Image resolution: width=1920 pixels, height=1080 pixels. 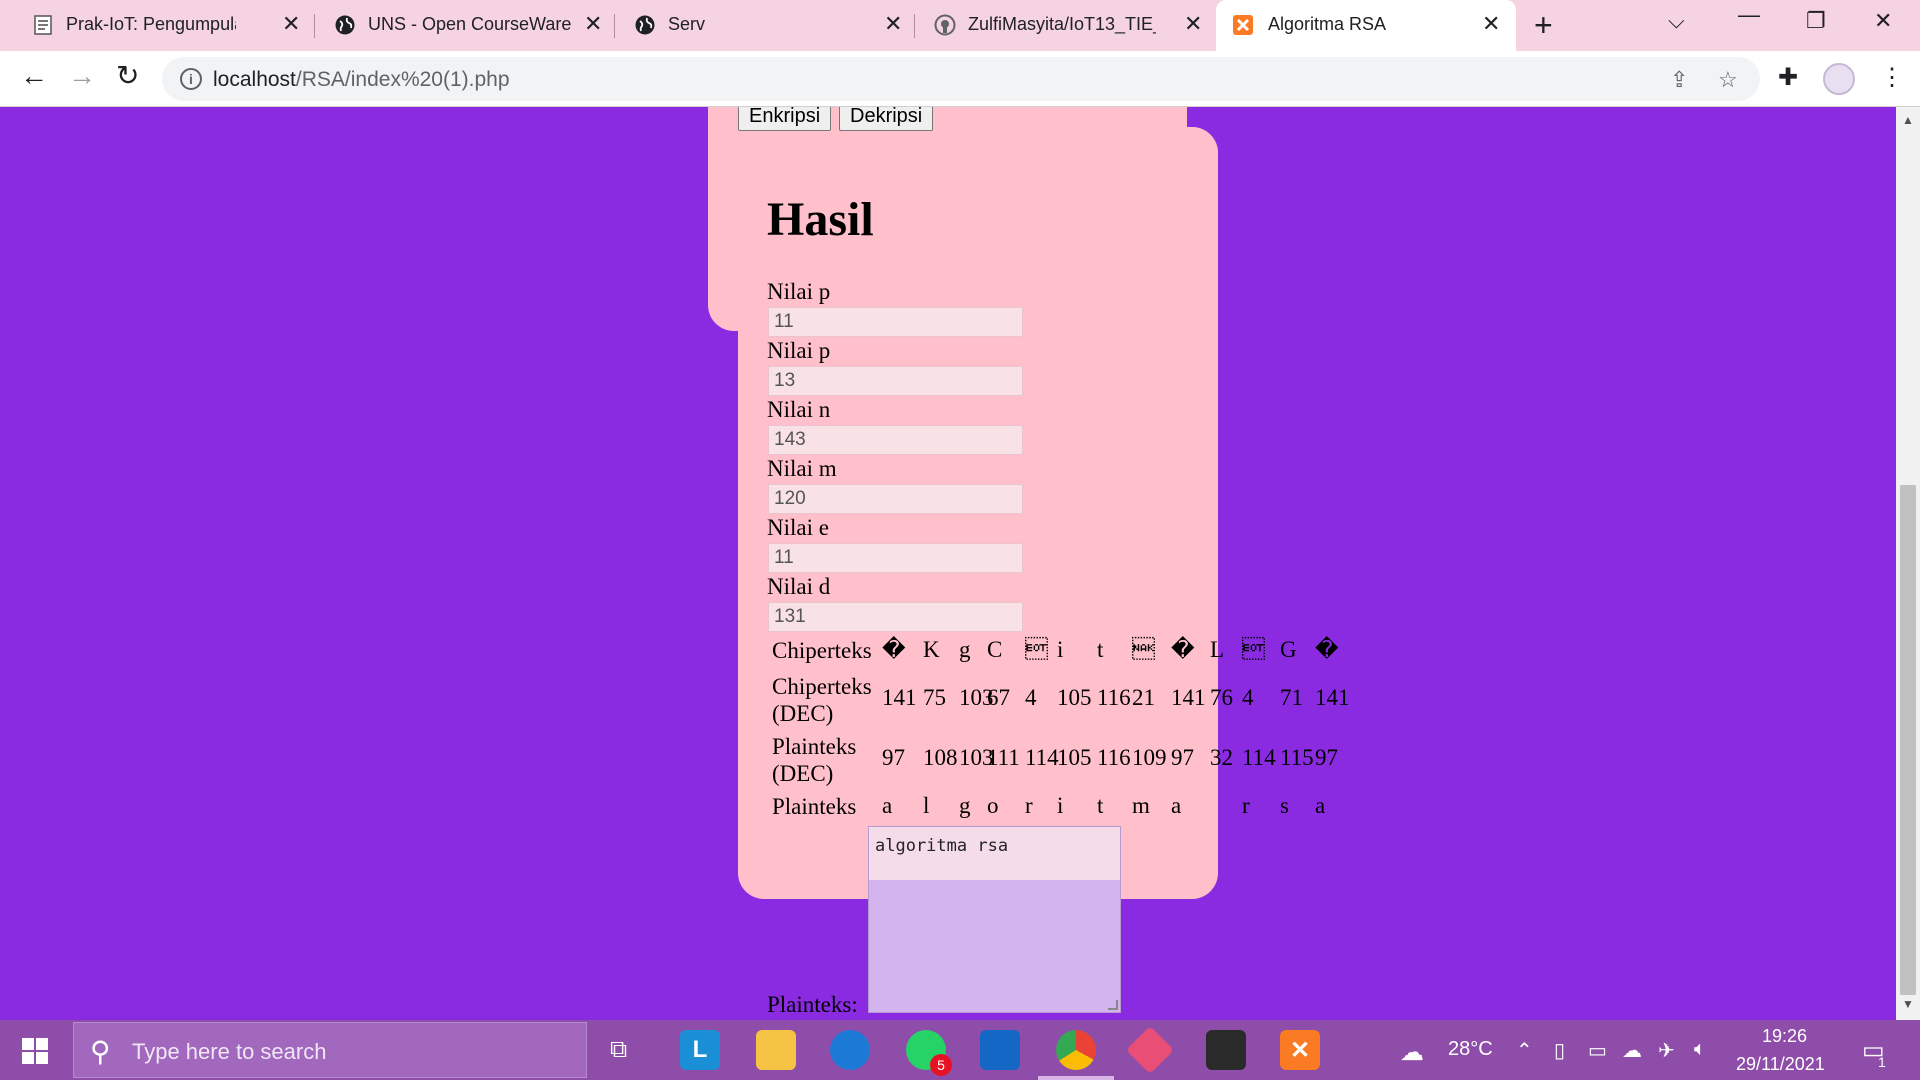 What do you see at coordinates (345, 25) in the screenshot?
I see `globe-icon` at bounding box center [345, 25].